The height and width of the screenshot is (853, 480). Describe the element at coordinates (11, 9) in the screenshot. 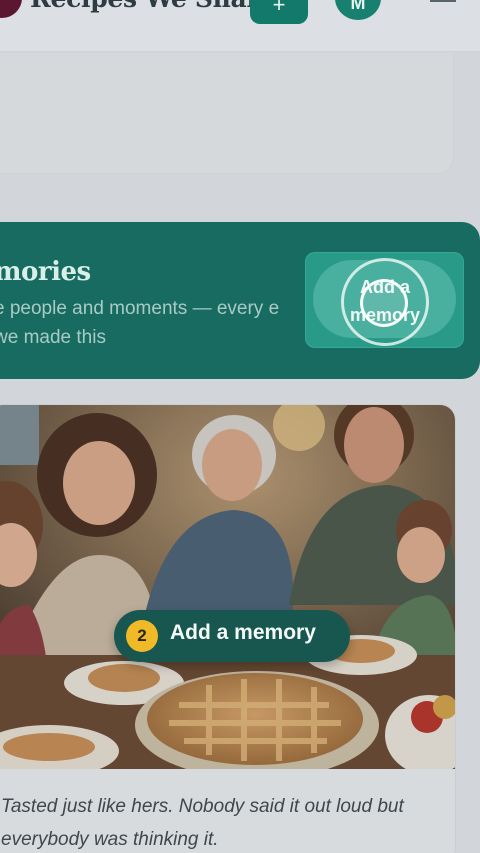

I see `app-logo` at that location.